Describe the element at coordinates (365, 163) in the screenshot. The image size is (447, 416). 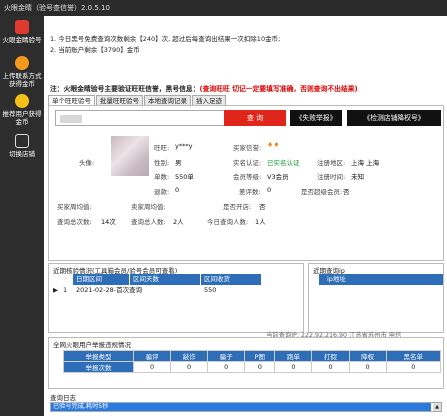
I see `reg-location-value: 上海 上海` at that location.